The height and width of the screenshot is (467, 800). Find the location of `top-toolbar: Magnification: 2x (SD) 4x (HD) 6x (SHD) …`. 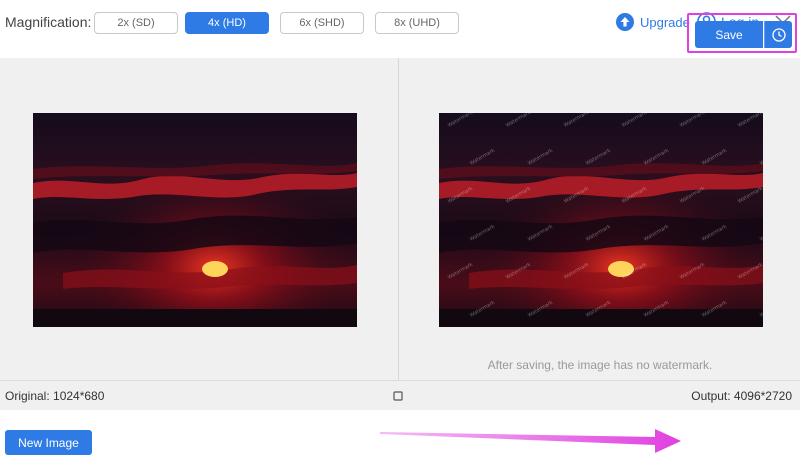

top-toolbar: Magnification: 2x (SD) 4x (HD) 6x (SHD) … is located at coordinates (400, 23).